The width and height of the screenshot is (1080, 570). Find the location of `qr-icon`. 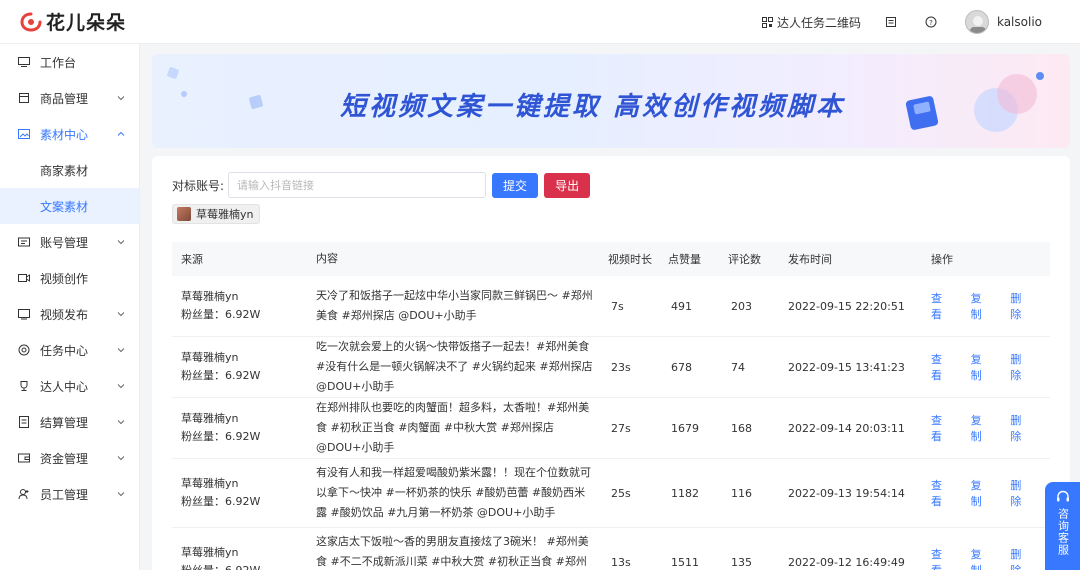

qr-icon is located at coordinates (767, 22).